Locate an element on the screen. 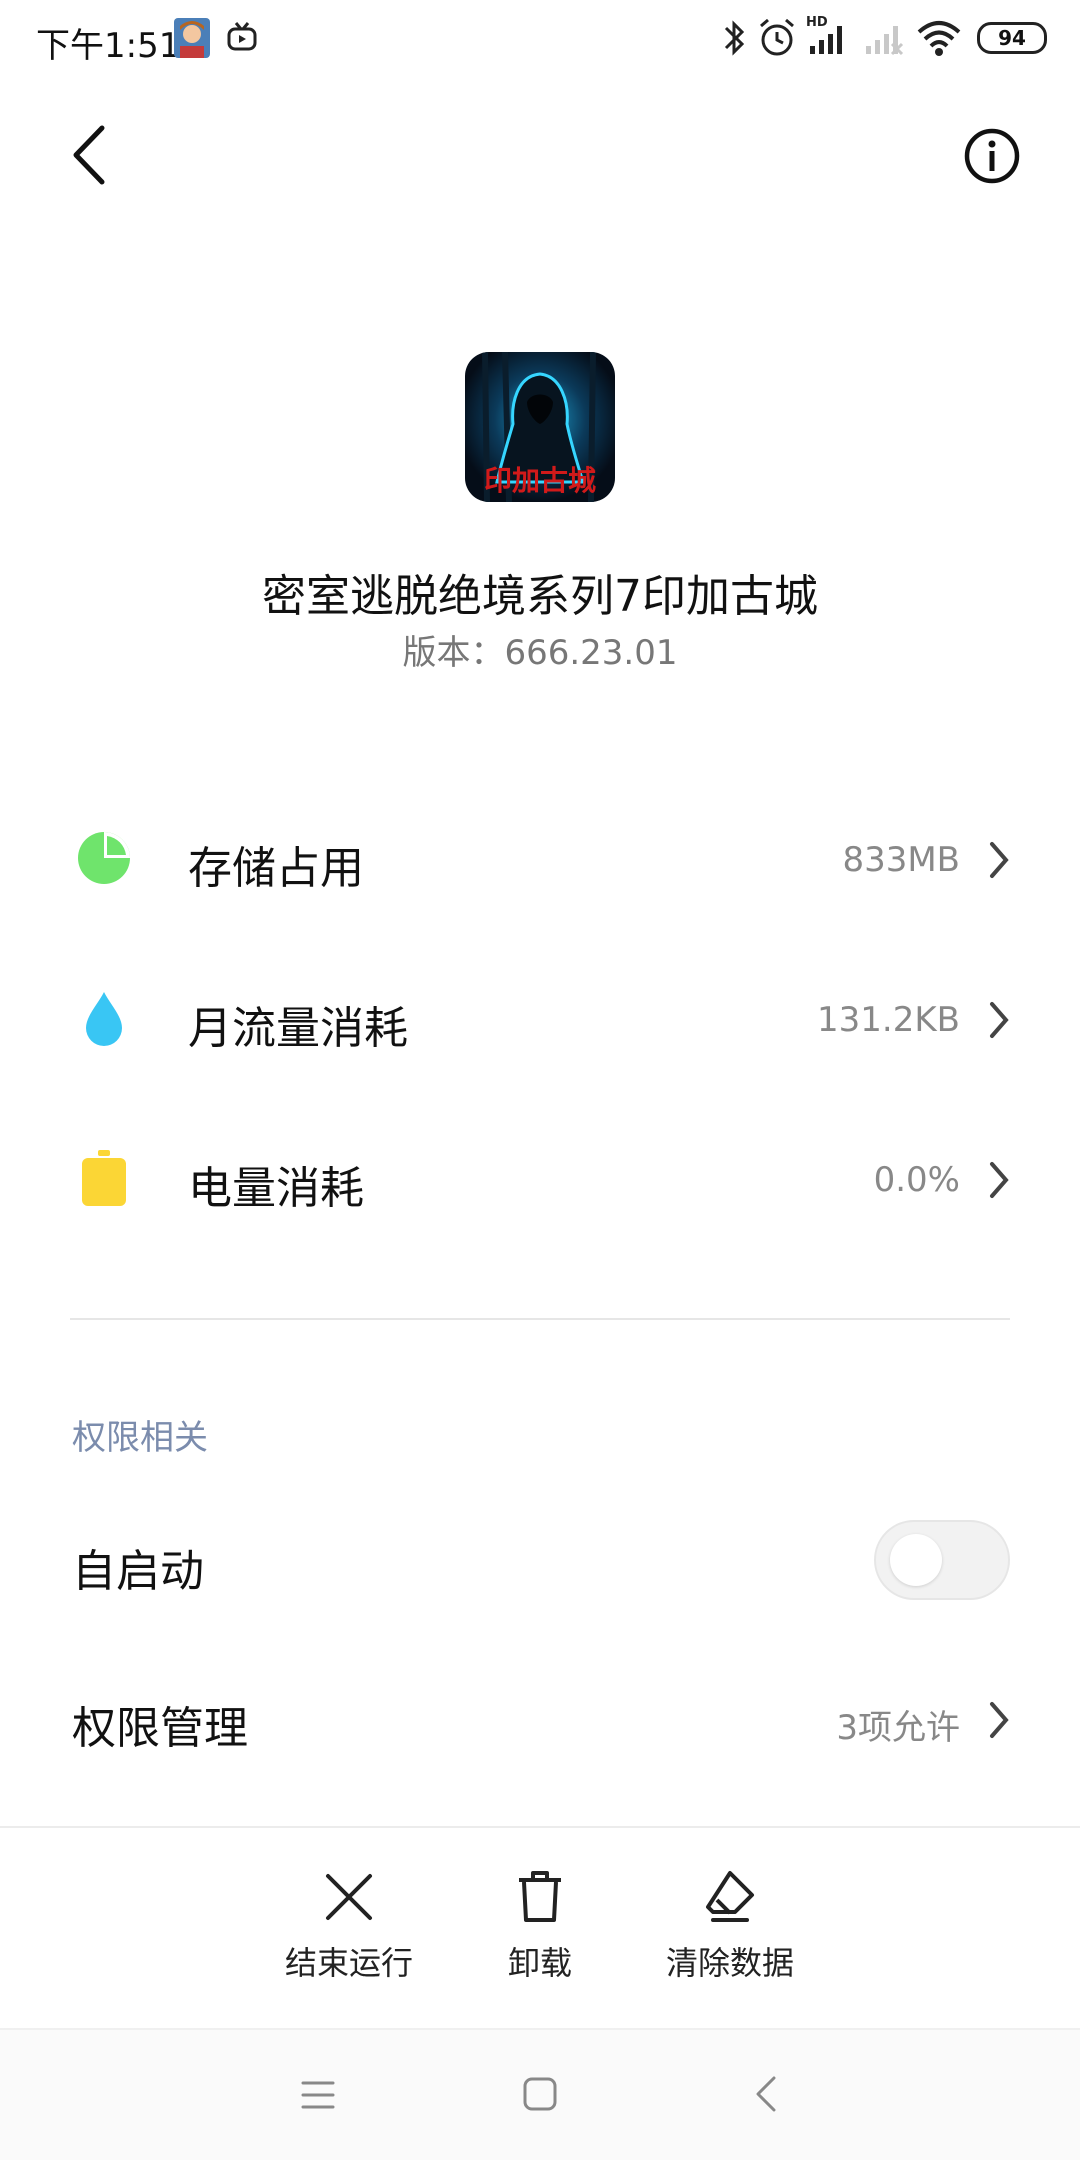 The width and height of the screenshot is (1080, 2160). action-bar-divider is located at coordinates (540, 1827).